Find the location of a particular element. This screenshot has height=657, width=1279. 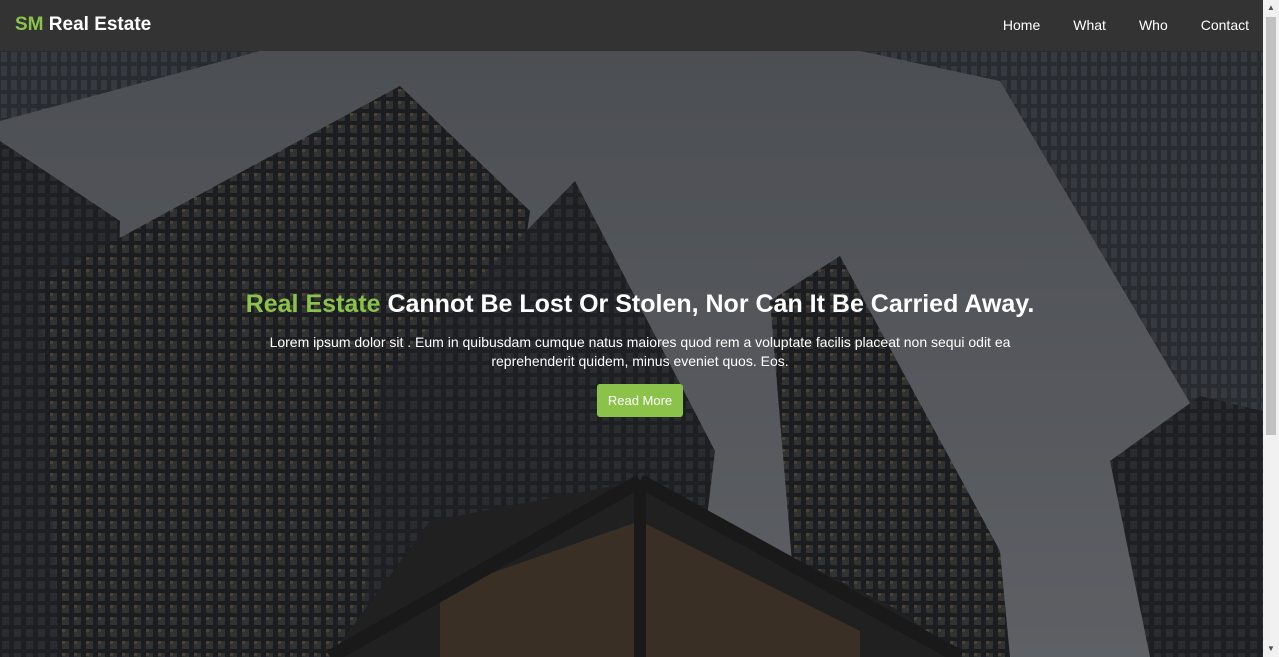

brand-name: Real Estate is located at coordinates (100, 24).